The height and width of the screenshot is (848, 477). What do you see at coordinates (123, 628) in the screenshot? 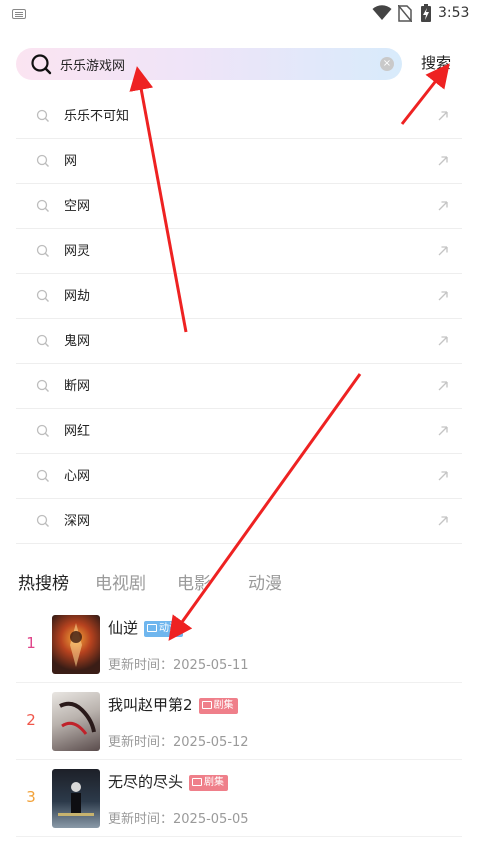
I see `title-text: 仙逆` at bounding box center [123, 628].